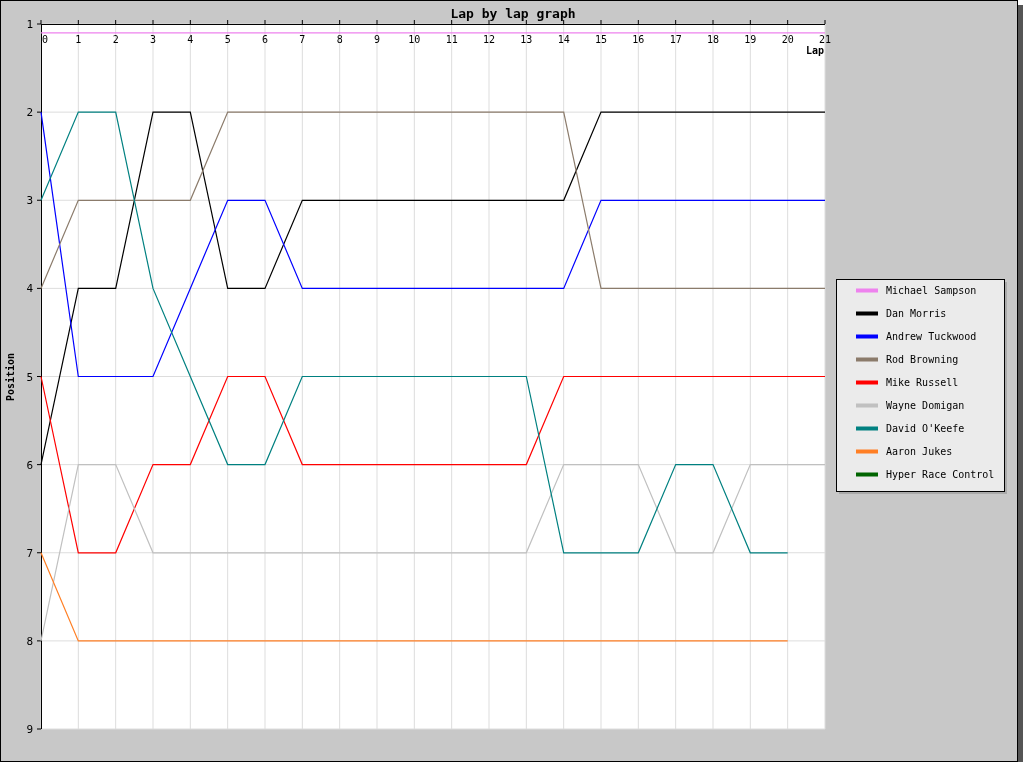 The height and width of the screenshot is (768, 1024). What do you see at coordinates (713, 39) in the screenshot?
I see `axis-tick-label: 18` at bounding box center [713, 39].